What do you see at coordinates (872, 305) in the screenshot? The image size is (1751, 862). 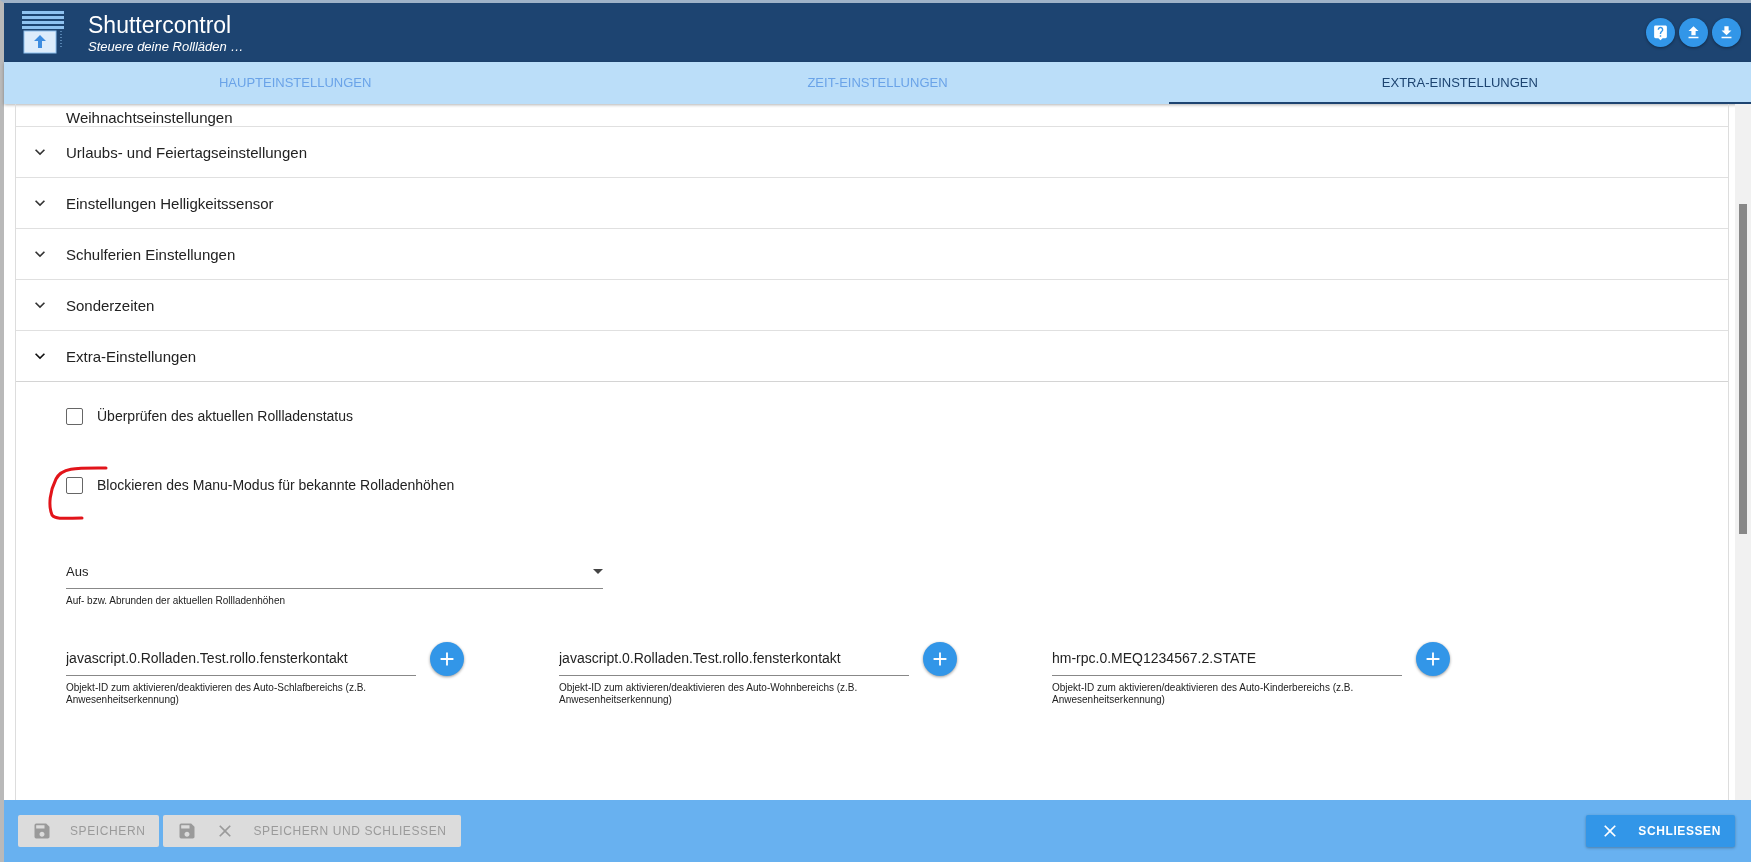 I see `accordion-header: Sonderzeiten` at bounding box center [872, 305].